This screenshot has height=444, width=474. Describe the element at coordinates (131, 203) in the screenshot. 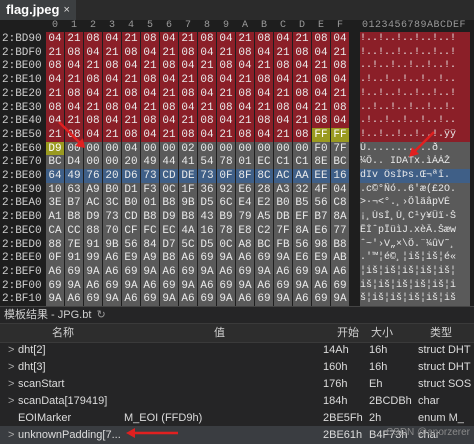

I see `hex-byte: B0` at that location.